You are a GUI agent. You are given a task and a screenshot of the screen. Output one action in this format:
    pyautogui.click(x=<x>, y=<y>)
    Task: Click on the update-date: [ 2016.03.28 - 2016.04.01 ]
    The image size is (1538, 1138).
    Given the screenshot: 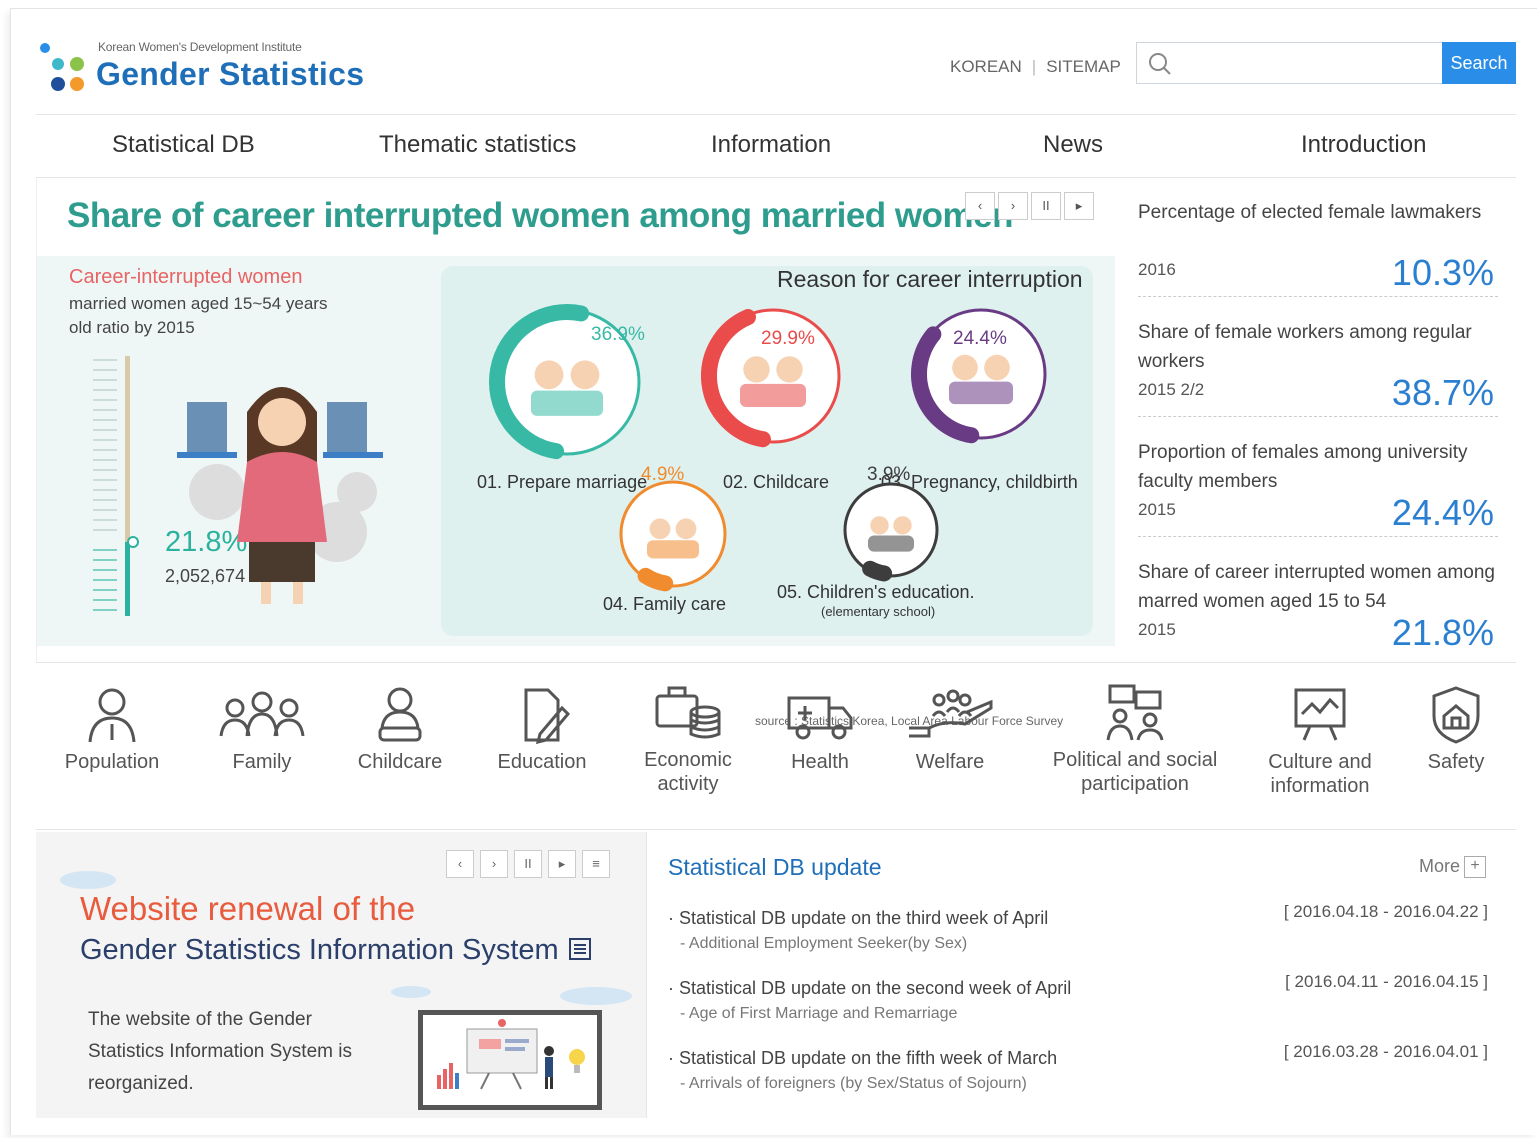 What is the action you would take?
    pyautogui.click(x=1385, y=1051)
    